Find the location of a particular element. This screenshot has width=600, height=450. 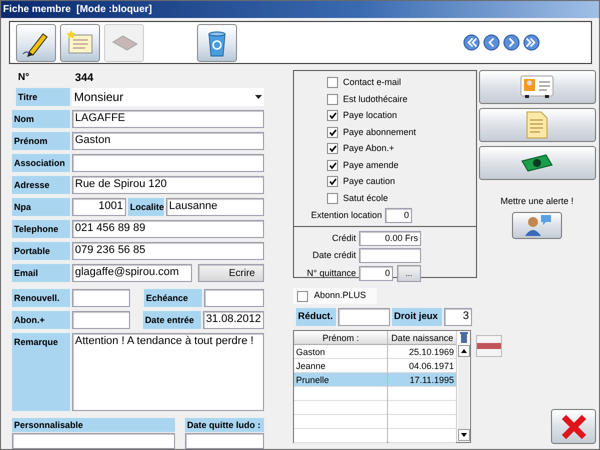

checkbox-label: Paye location is located at coordinates (370, 115).